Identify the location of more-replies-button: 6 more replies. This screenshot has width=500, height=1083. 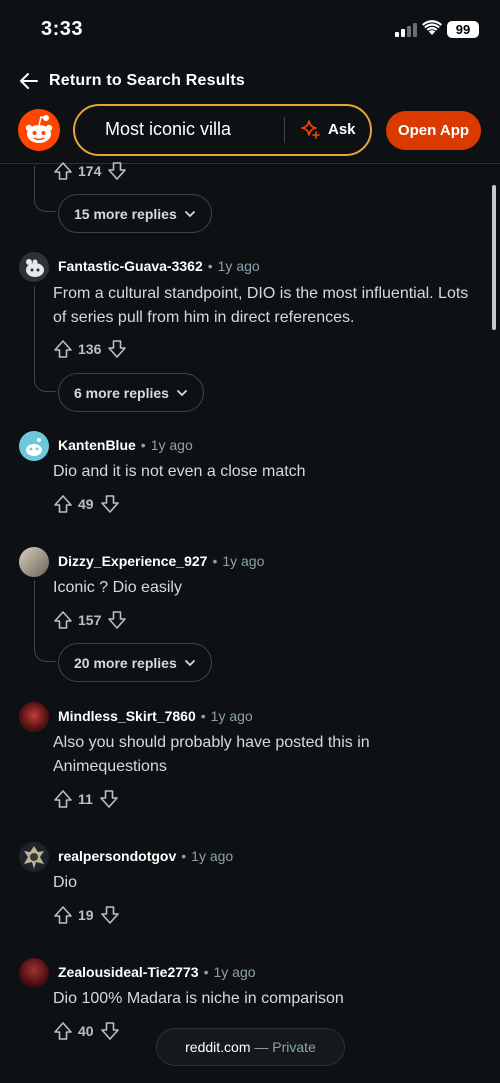
(131, 392).